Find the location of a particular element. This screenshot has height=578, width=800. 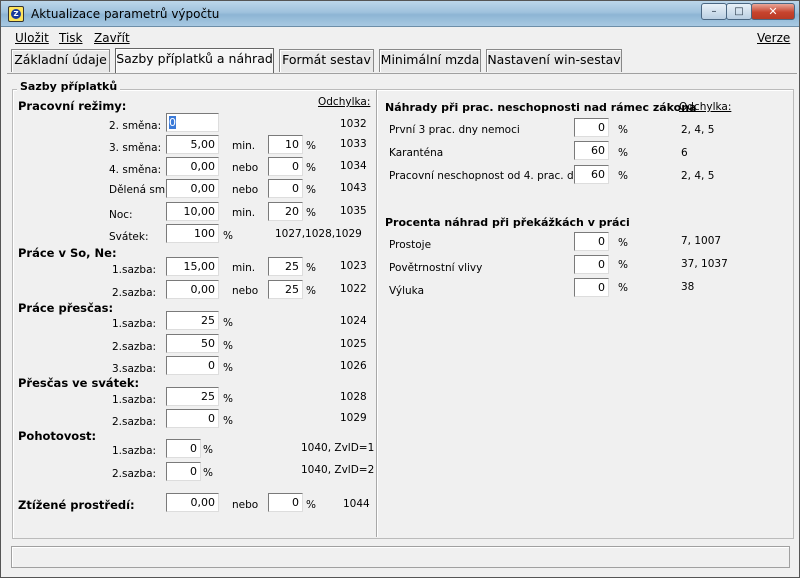

standby-rate2-code: 1040, ZvlD=2 is located at coordinates (338, 470).